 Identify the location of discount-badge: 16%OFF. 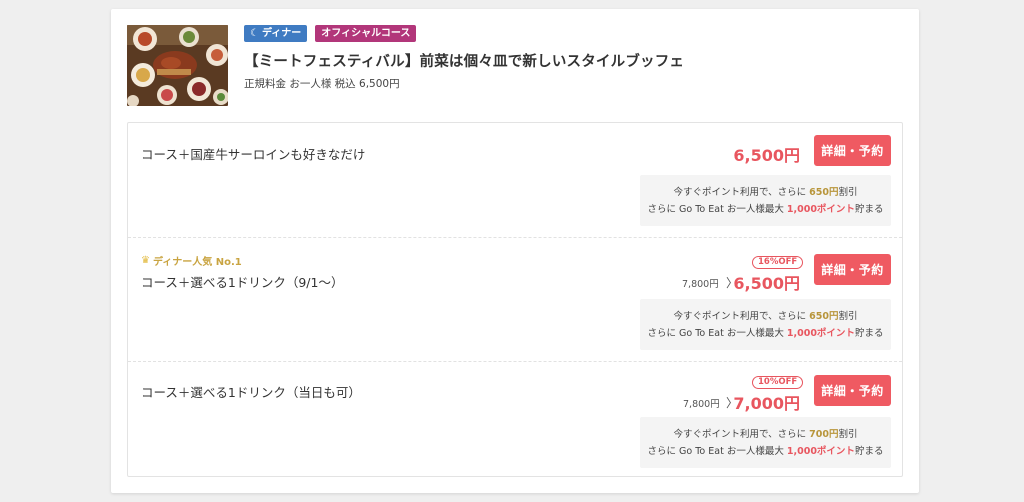
(778, 262).